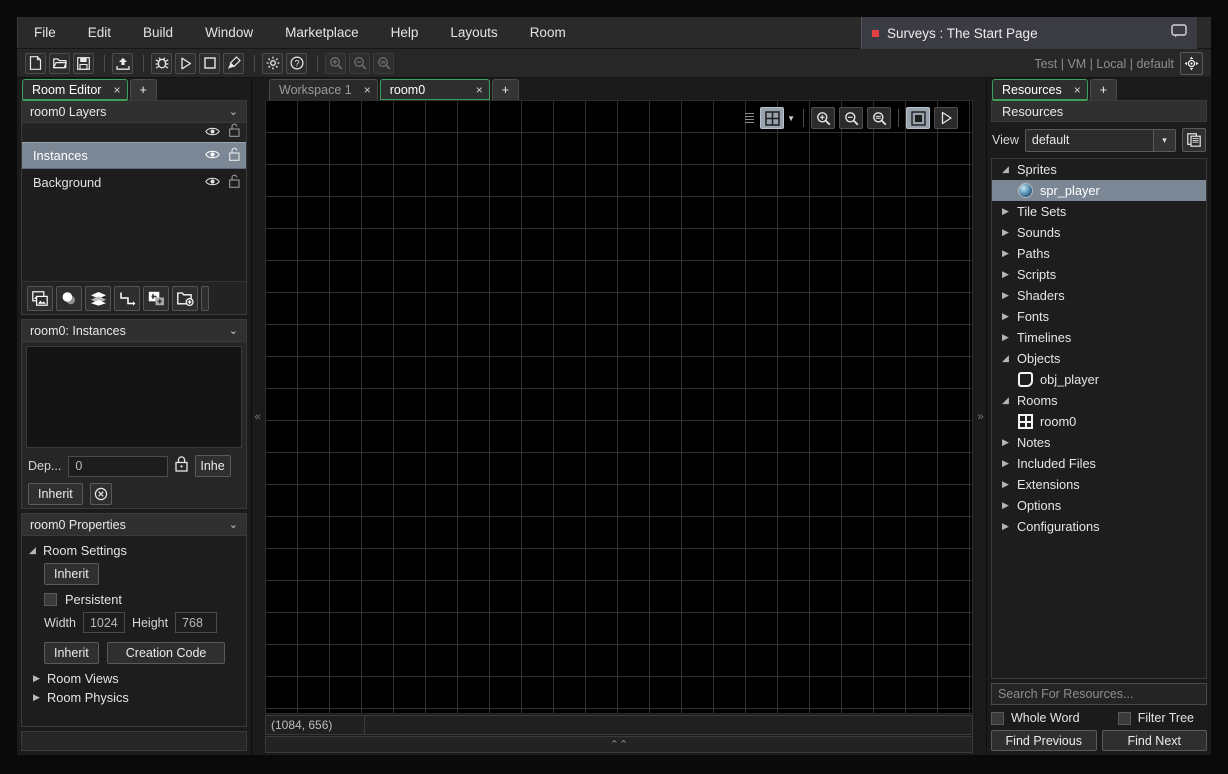  What do you see at coordinates (473, 32) in the screenshot?
I see `menu-layouts: Layouts` at bounding box center [473, 32].